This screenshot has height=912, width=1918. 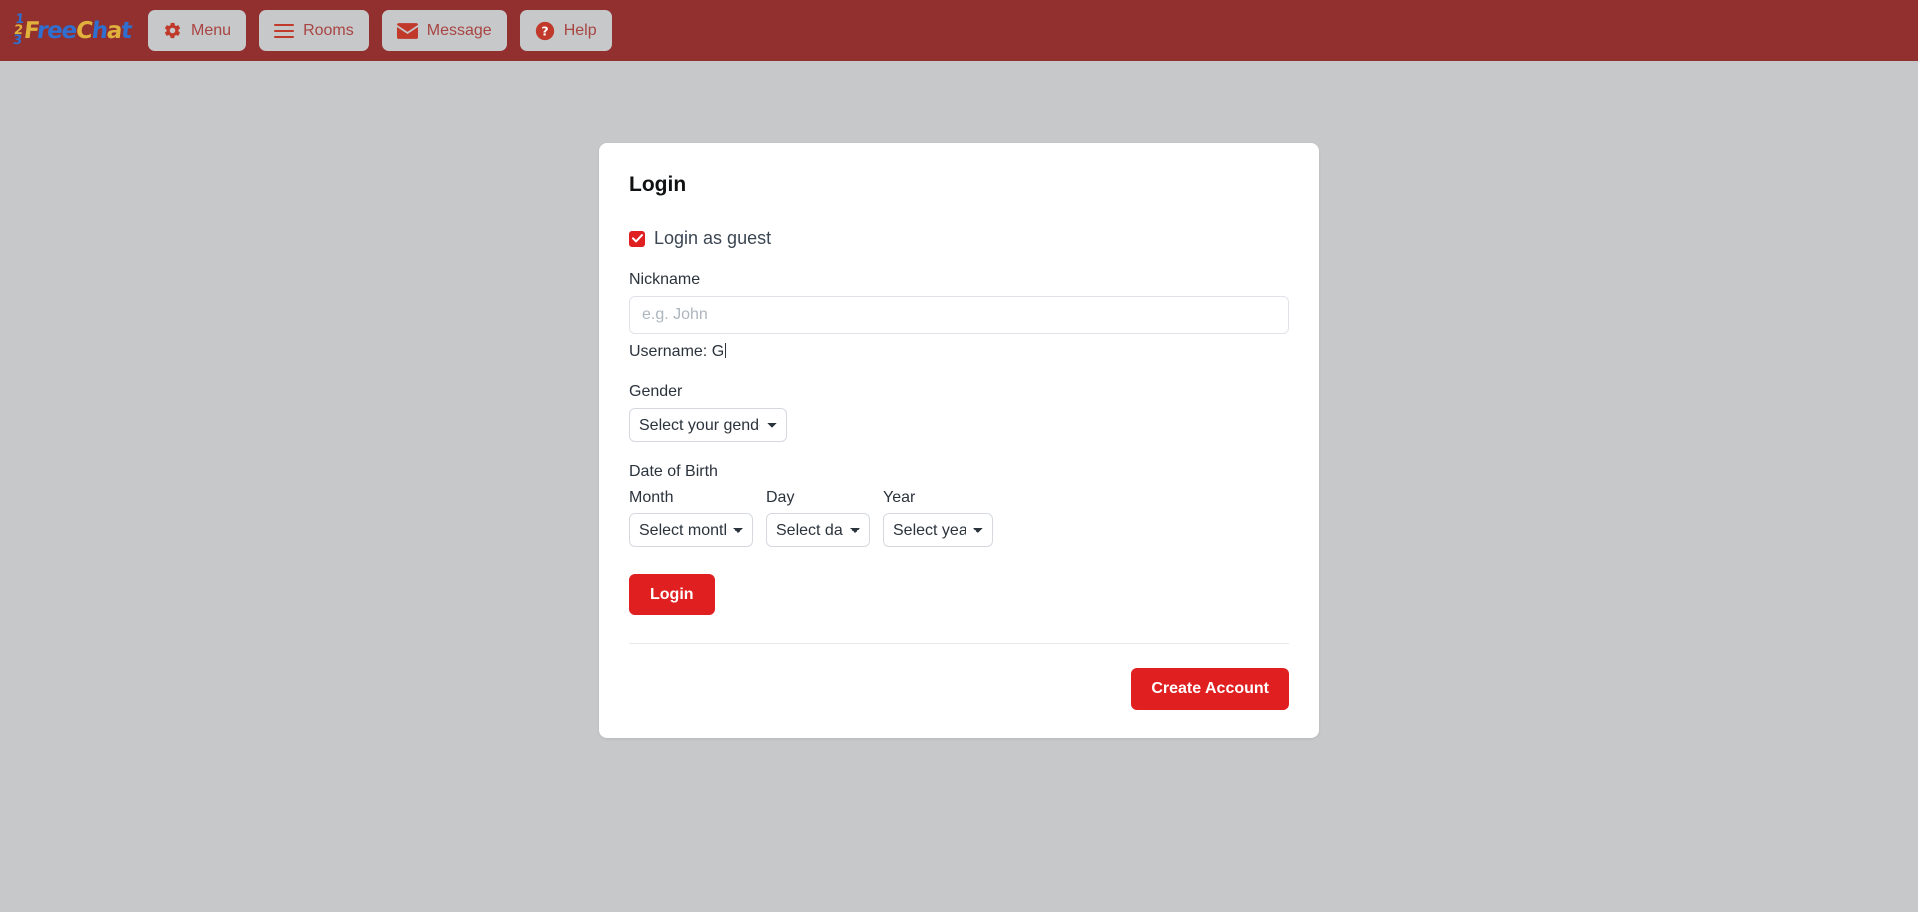 I want to click on gear-icon, so click(x=172, y=30).